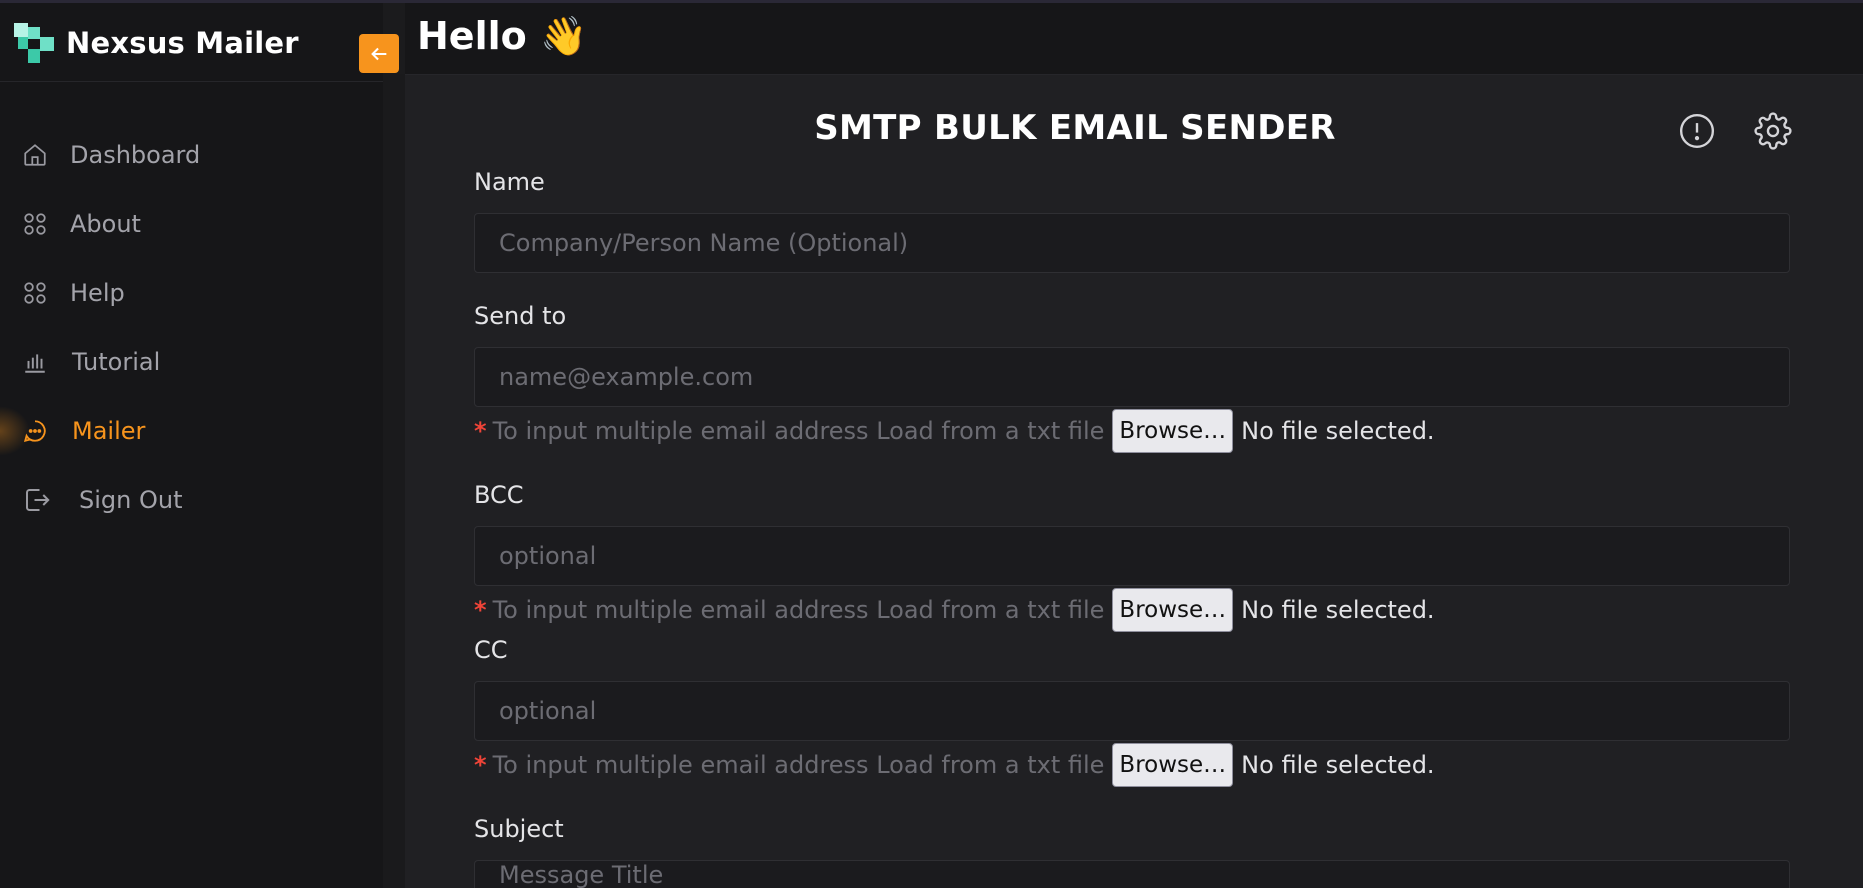 The width and height of the screenshot is (1863, 888). Describe the element at coordinates (1132, 874) in the screenshot. I see `subject-input` at that location.